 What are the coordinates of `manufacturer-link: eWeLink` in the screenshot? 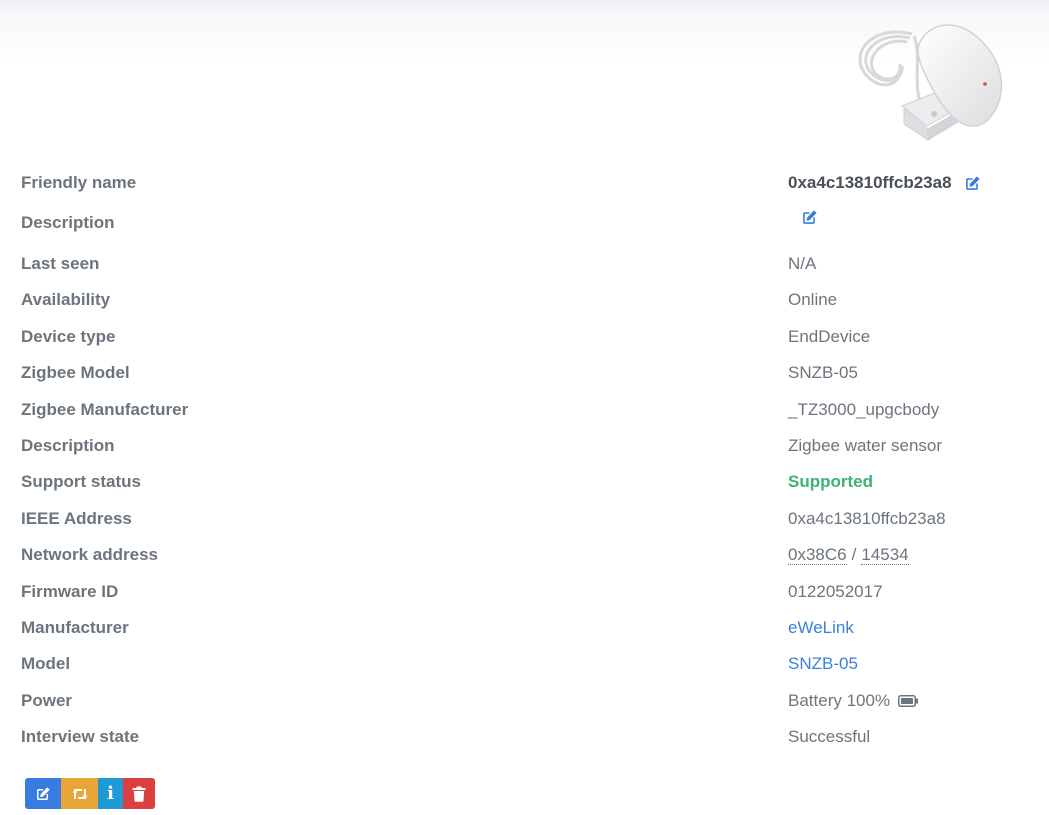 It's located at (821, 628).